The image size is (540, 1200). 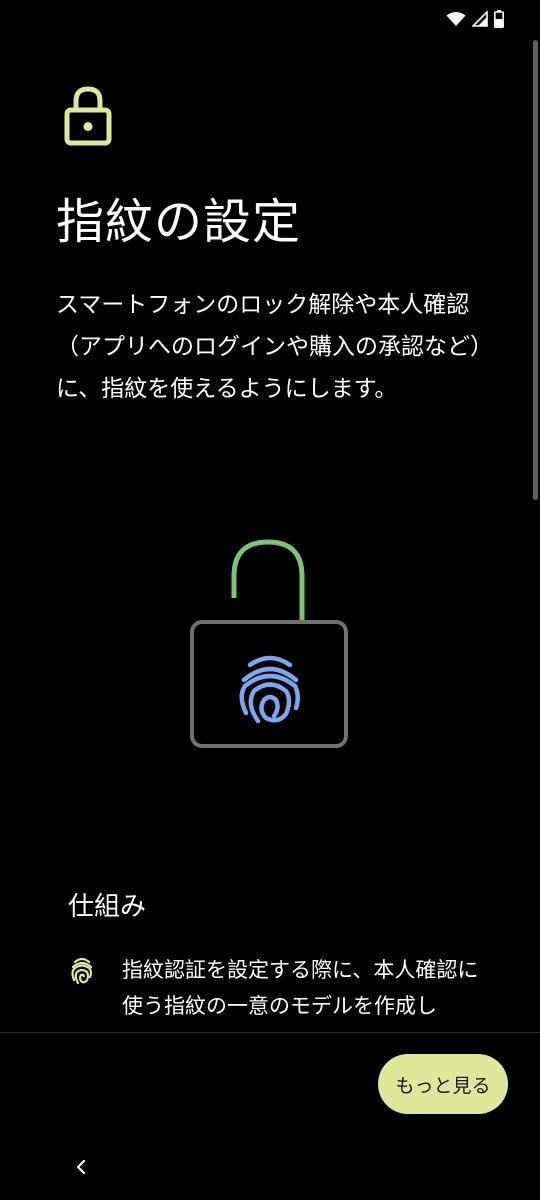 What do you see at coordinates (179, 222) in the screenshot?
I see `page-title: 指紋の設定` at bounding box center [179, 222].